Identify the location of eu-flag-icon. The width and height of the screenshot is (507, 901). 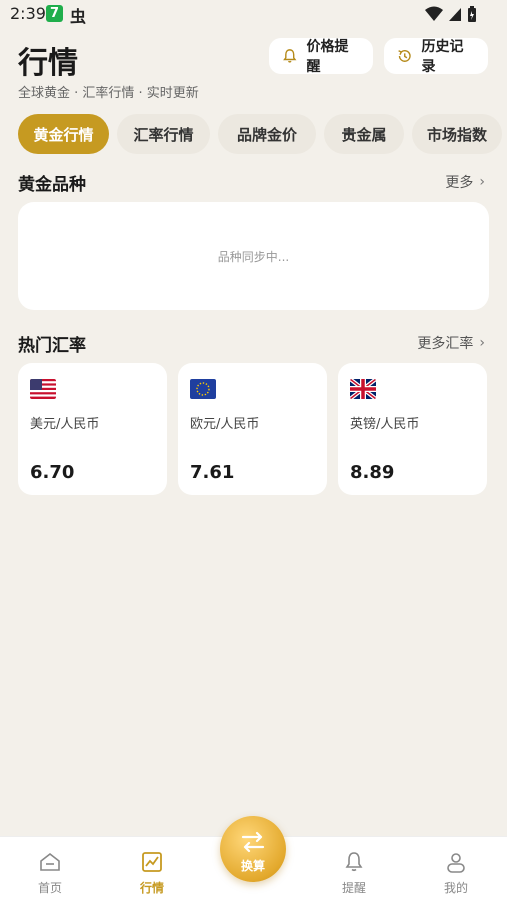
(203, 389).